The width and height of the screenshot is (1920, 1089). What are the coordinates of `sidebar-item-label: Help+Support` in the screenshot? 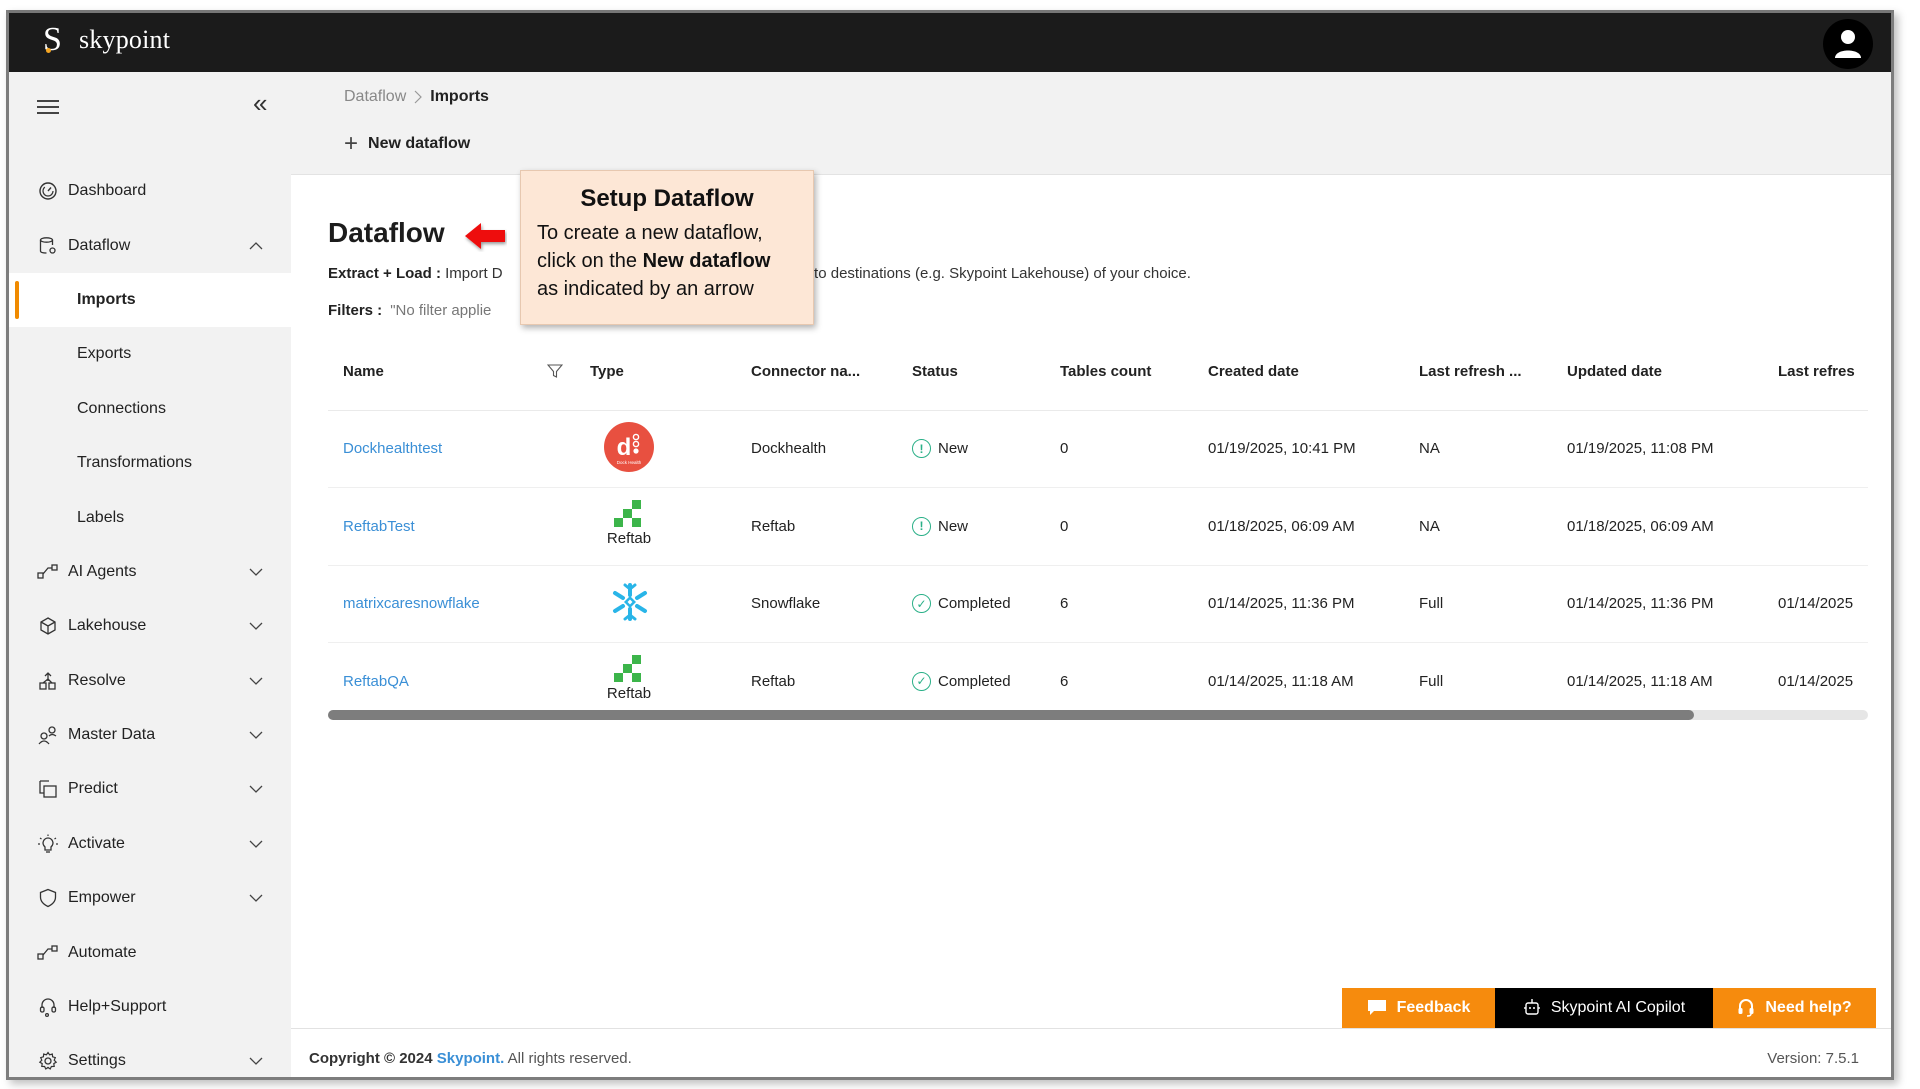 It's located at (117, 1007).